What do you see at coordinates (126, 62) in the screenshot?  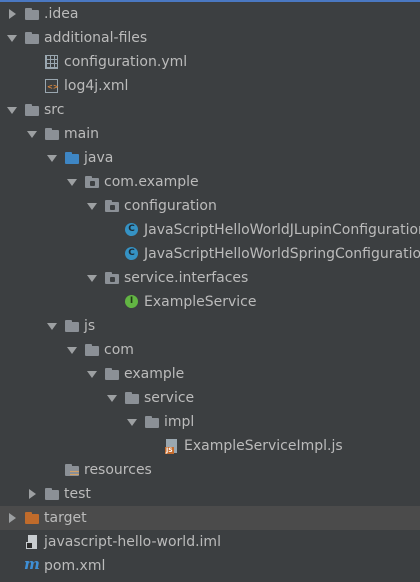 I see `tree-item-label: configuration.yml` at bounding box center [126, 62].